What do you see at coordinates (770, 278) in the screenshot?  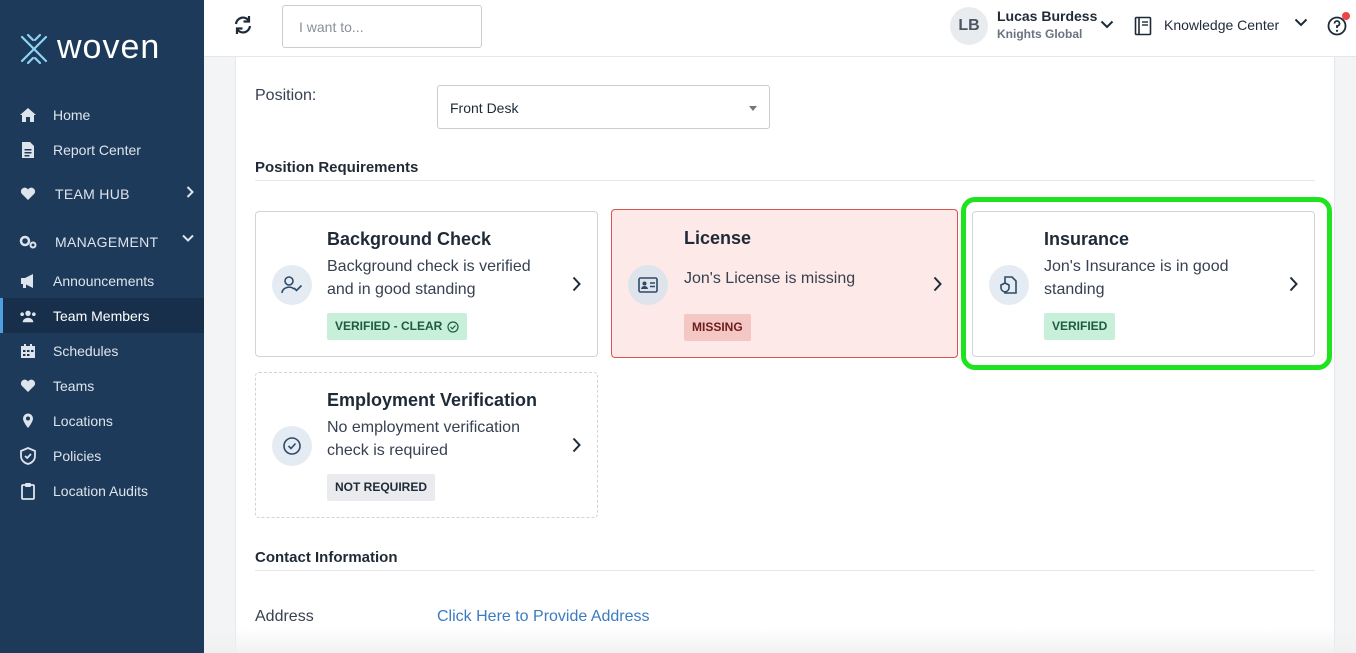 I see `card-description: Jon's License is missing` at bounding box center [770, 278].